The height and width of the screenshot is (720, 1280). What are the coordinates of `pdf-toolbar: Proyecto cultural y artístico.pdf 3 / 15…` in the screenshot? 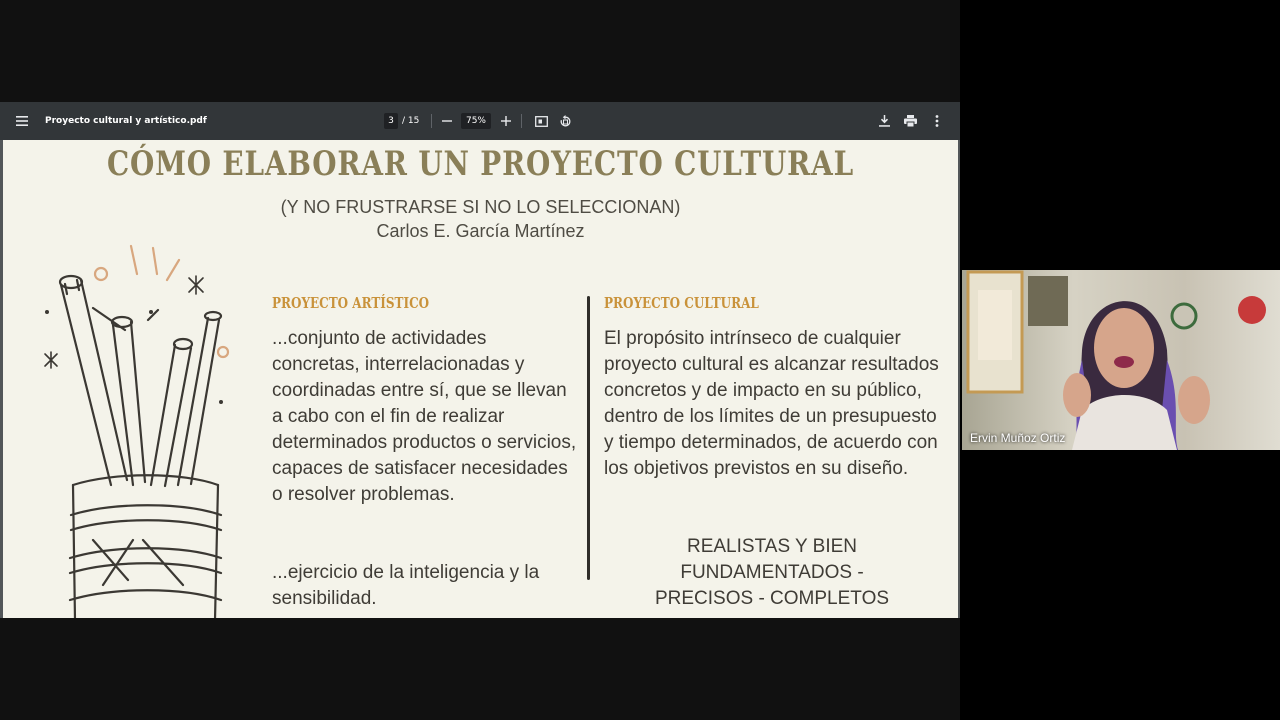 It's located at (480, 121).